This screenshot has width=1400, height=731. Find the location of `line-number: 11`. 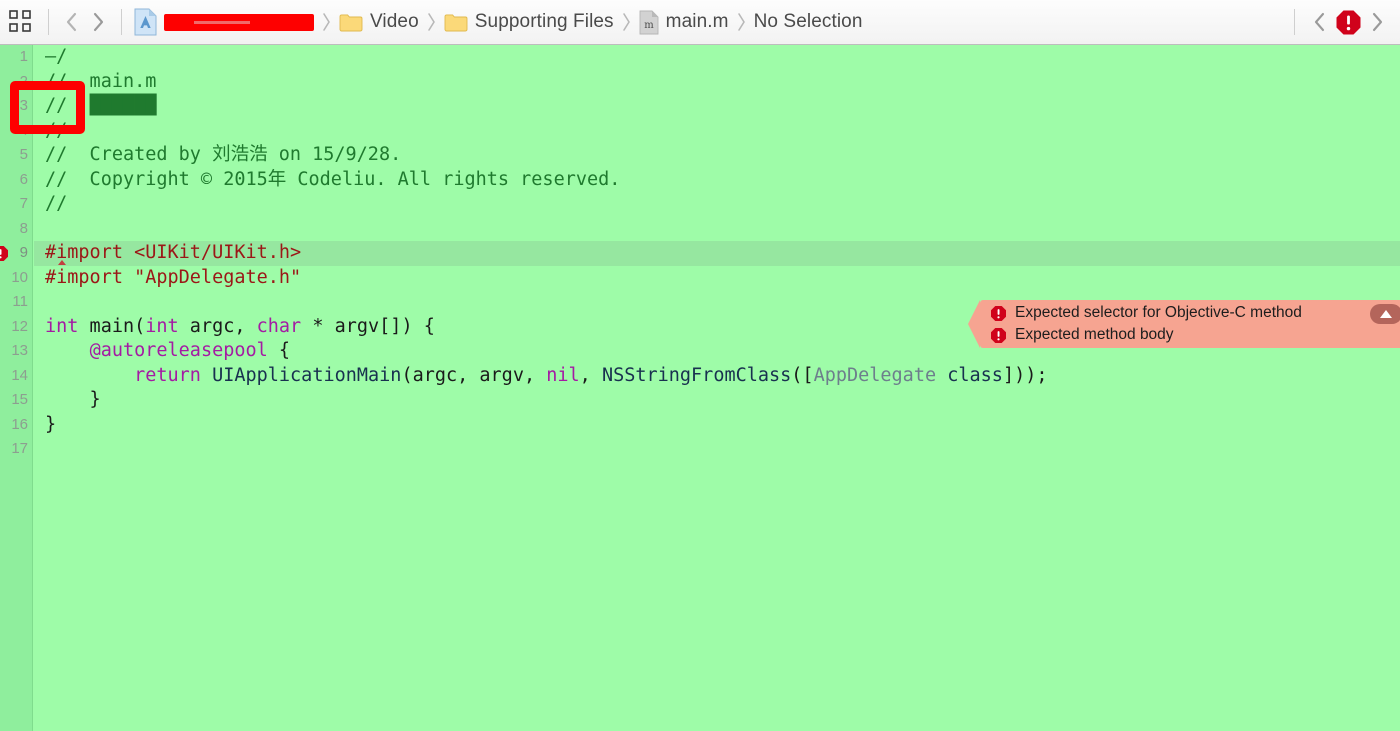

line-number: 11 is located at coordinates (20, 301).